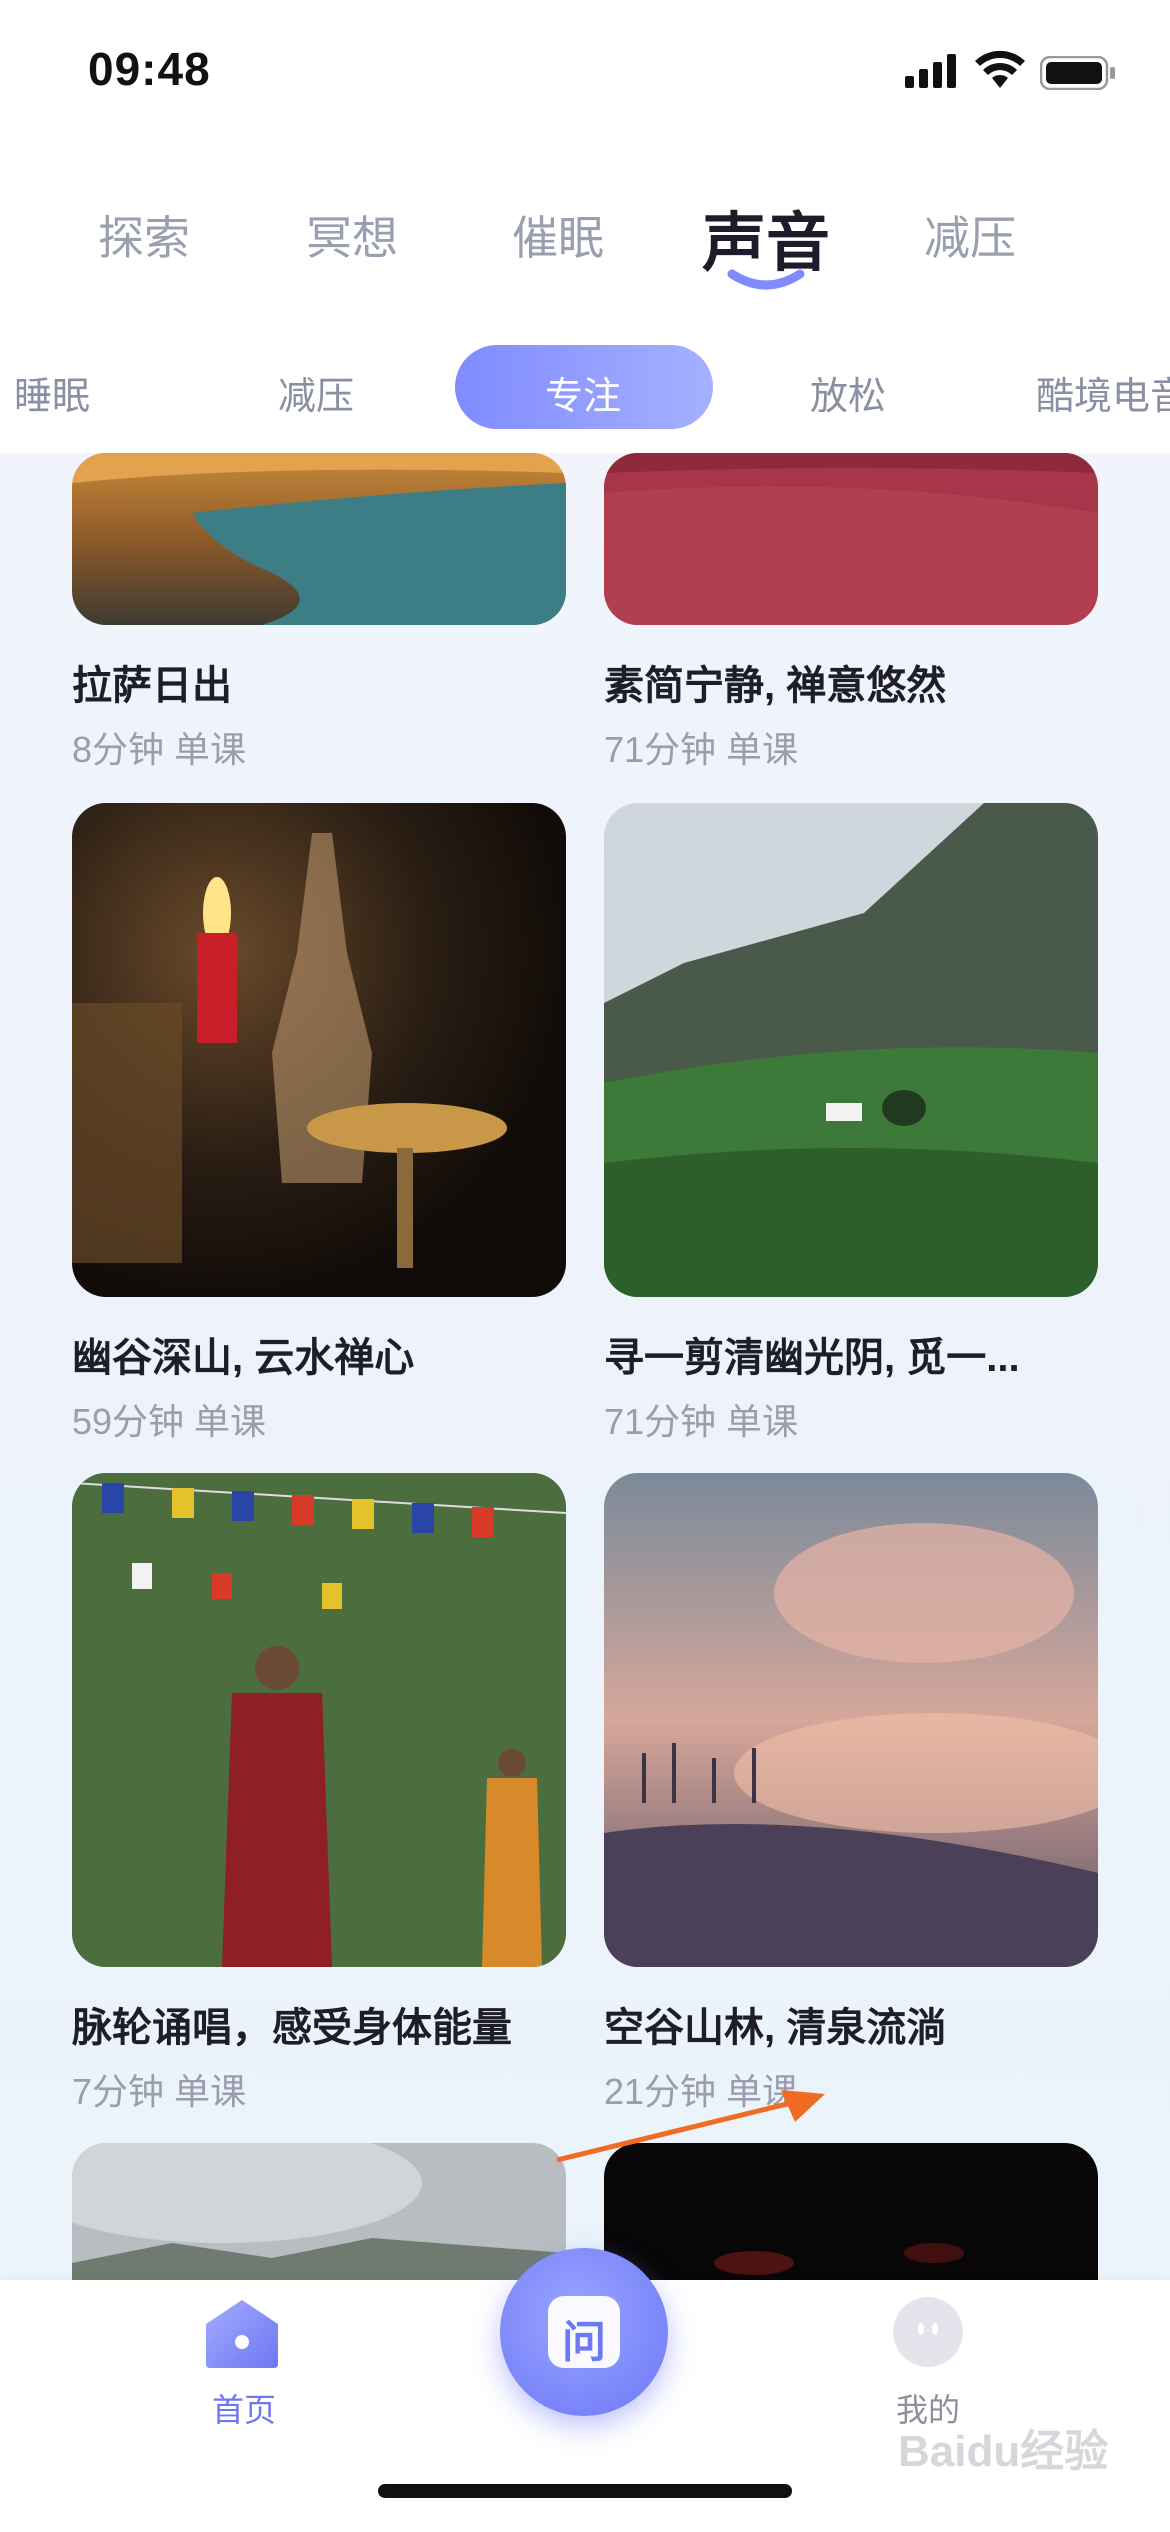  Describe the element at coordinates (243, 1354) in the screenshot. I see `card-title: 幽谷深山, 云水禅心` at that location.